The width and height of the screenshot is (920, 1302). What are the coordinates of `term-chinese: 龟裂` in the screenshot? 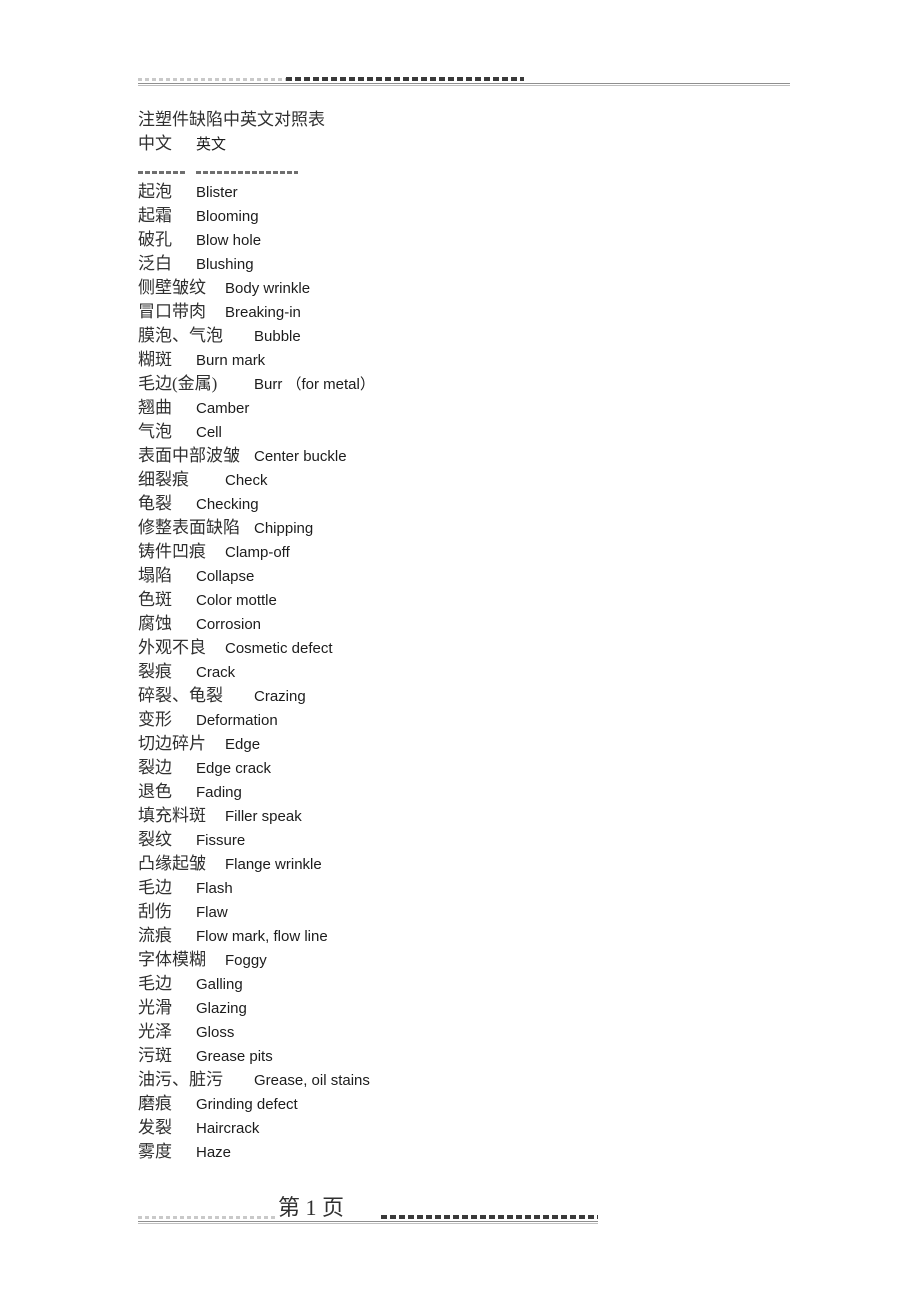 It's located at (155, 503).